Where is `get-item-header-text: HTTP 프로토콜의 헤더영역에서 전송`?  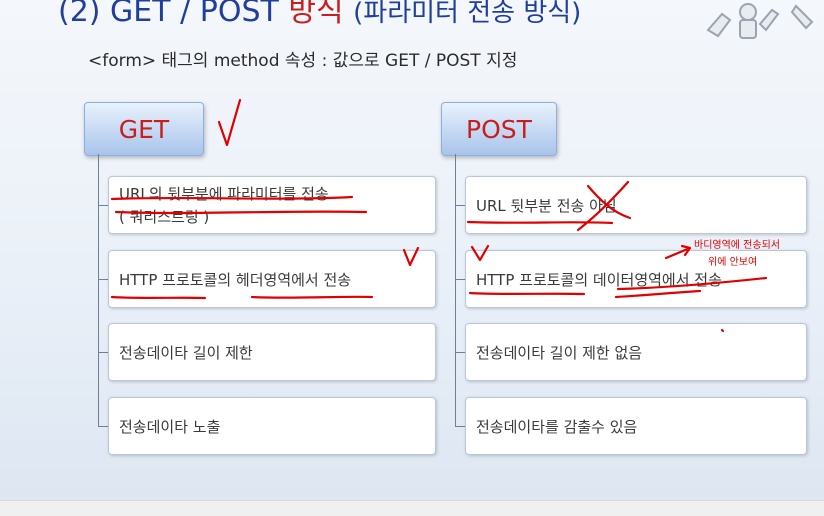 get-item-header-text: HTTP 프로토콜의 헤더영역에서 전송 is located at coordinates (235, 279).